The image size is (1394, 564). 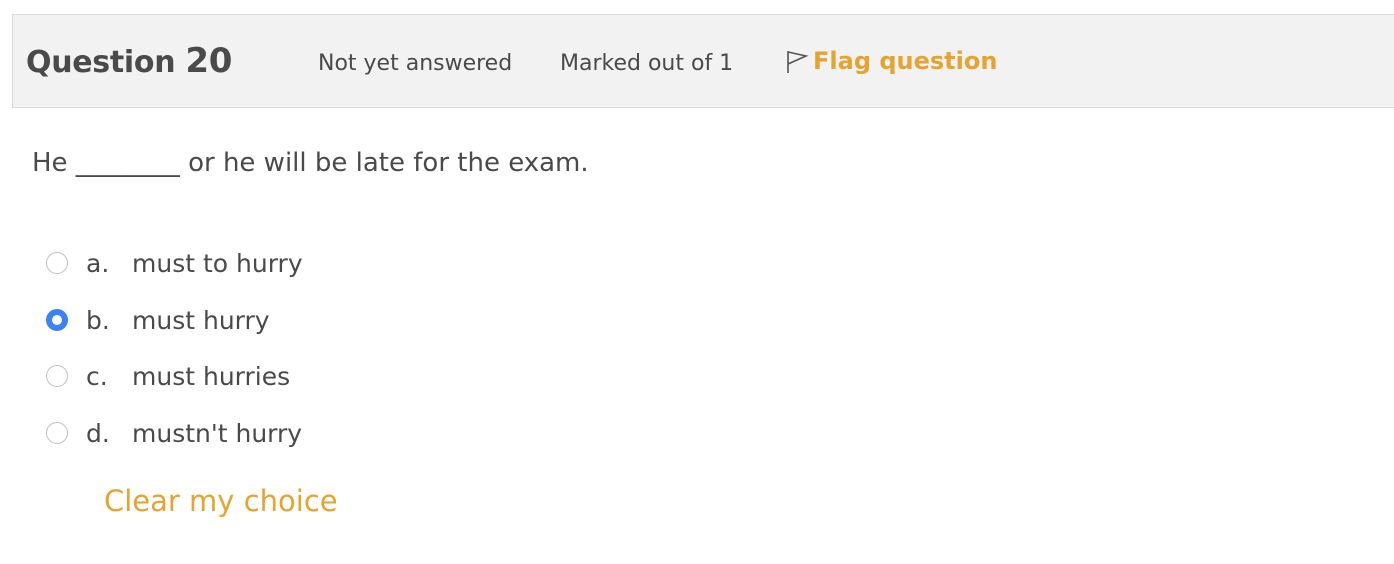 I want to click on answer-option-c: c. must hurries, so click(x=168, y=376).